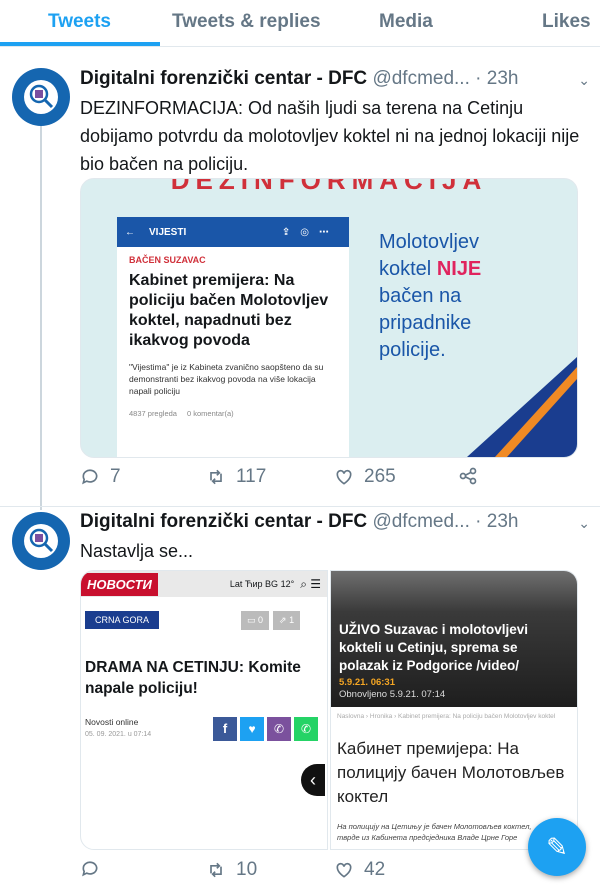 This screenshot has width=600, height=892. What do you see at coordinates (392, 694) in the screenshot?
I see `right-updated: Obnovljeno 5.9.21. 07:14` at bounding box center [392, 694].